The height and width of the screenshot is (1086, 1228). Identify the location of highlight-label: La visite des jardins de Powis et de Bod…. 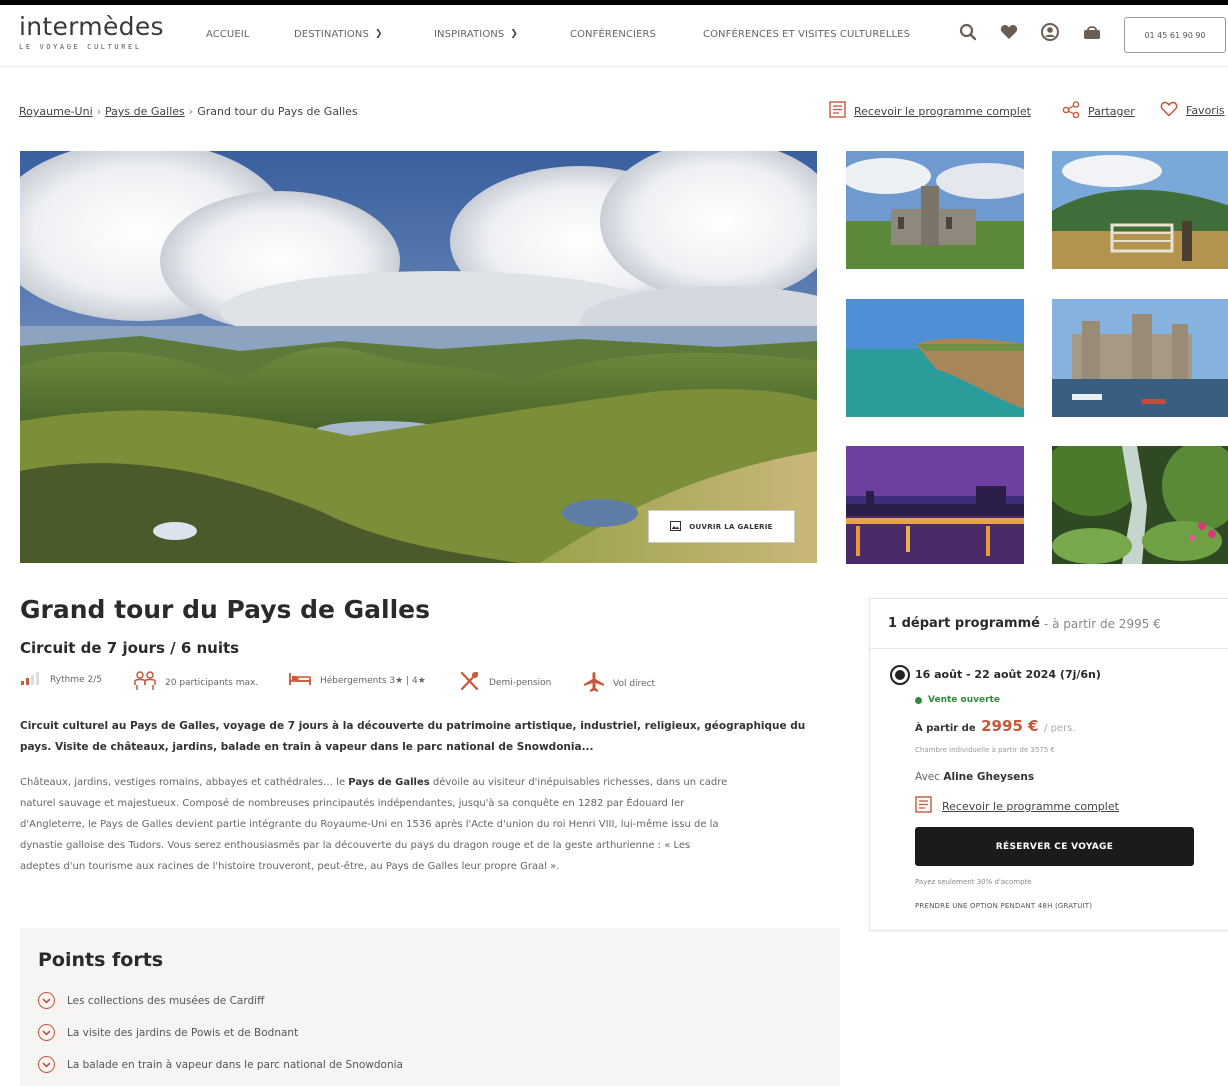
(183, 1032).